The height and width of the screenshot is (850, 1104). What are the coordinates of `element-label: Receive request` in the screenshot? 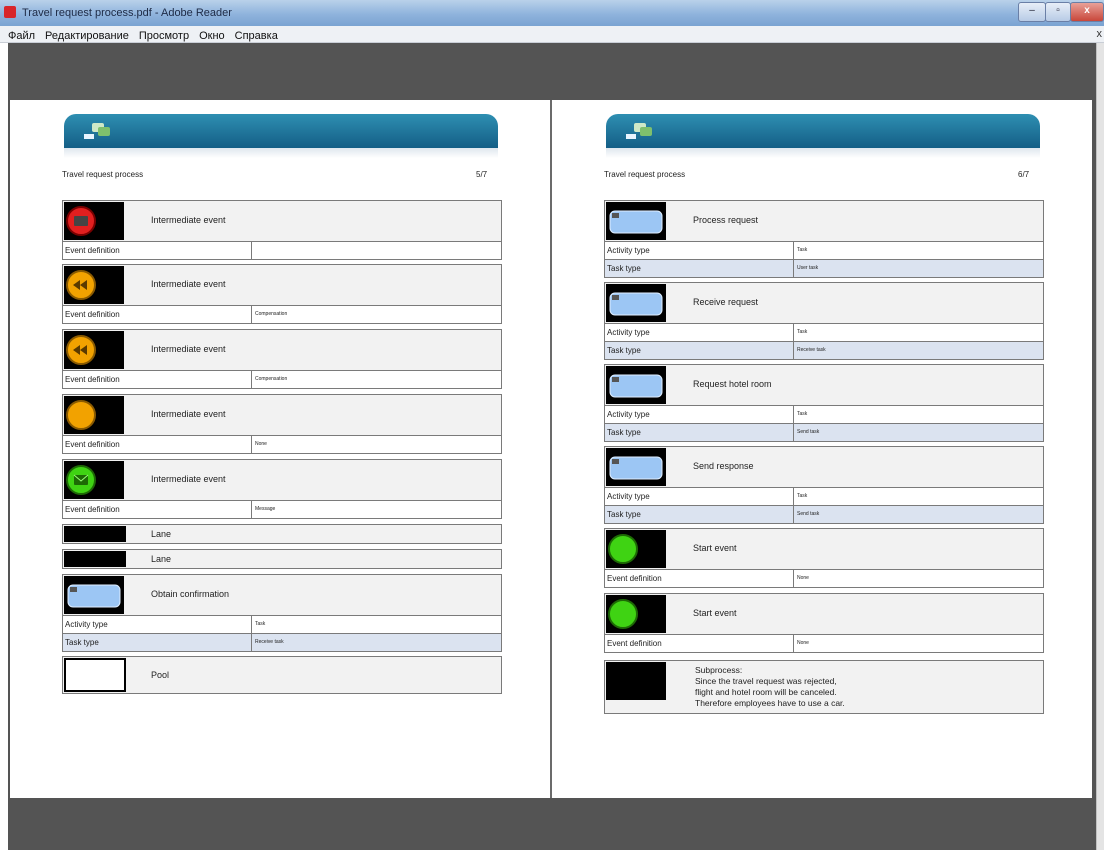 It's located at (726, 302).